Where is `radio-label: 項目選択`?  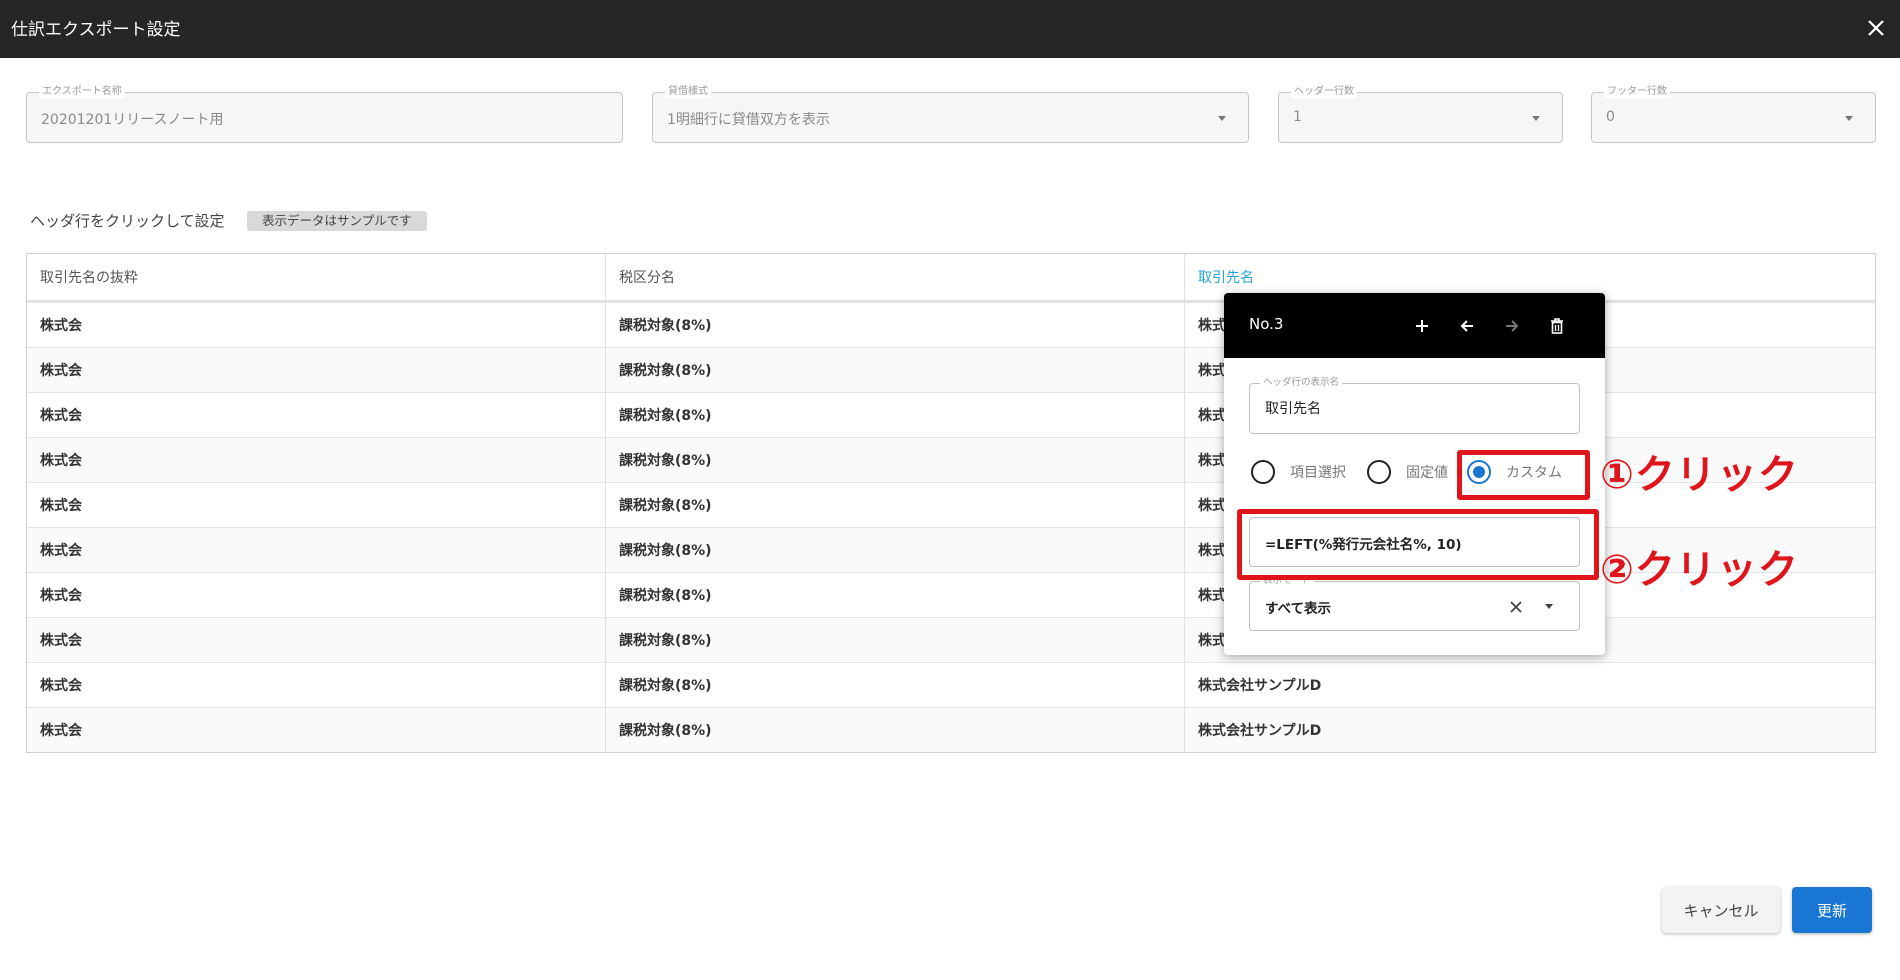
radio-label: 項目選択 is located at coordinates (1318, 473).